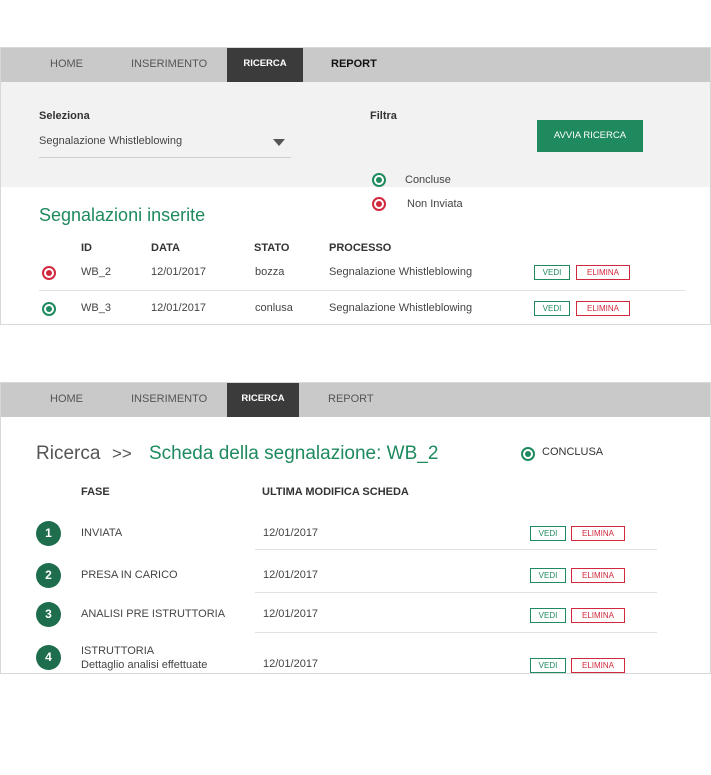  Describe the element at coordinates (111, 141) in the screenshot. I see `process-select-value: Segnalazione Whistleblowing` at that location.